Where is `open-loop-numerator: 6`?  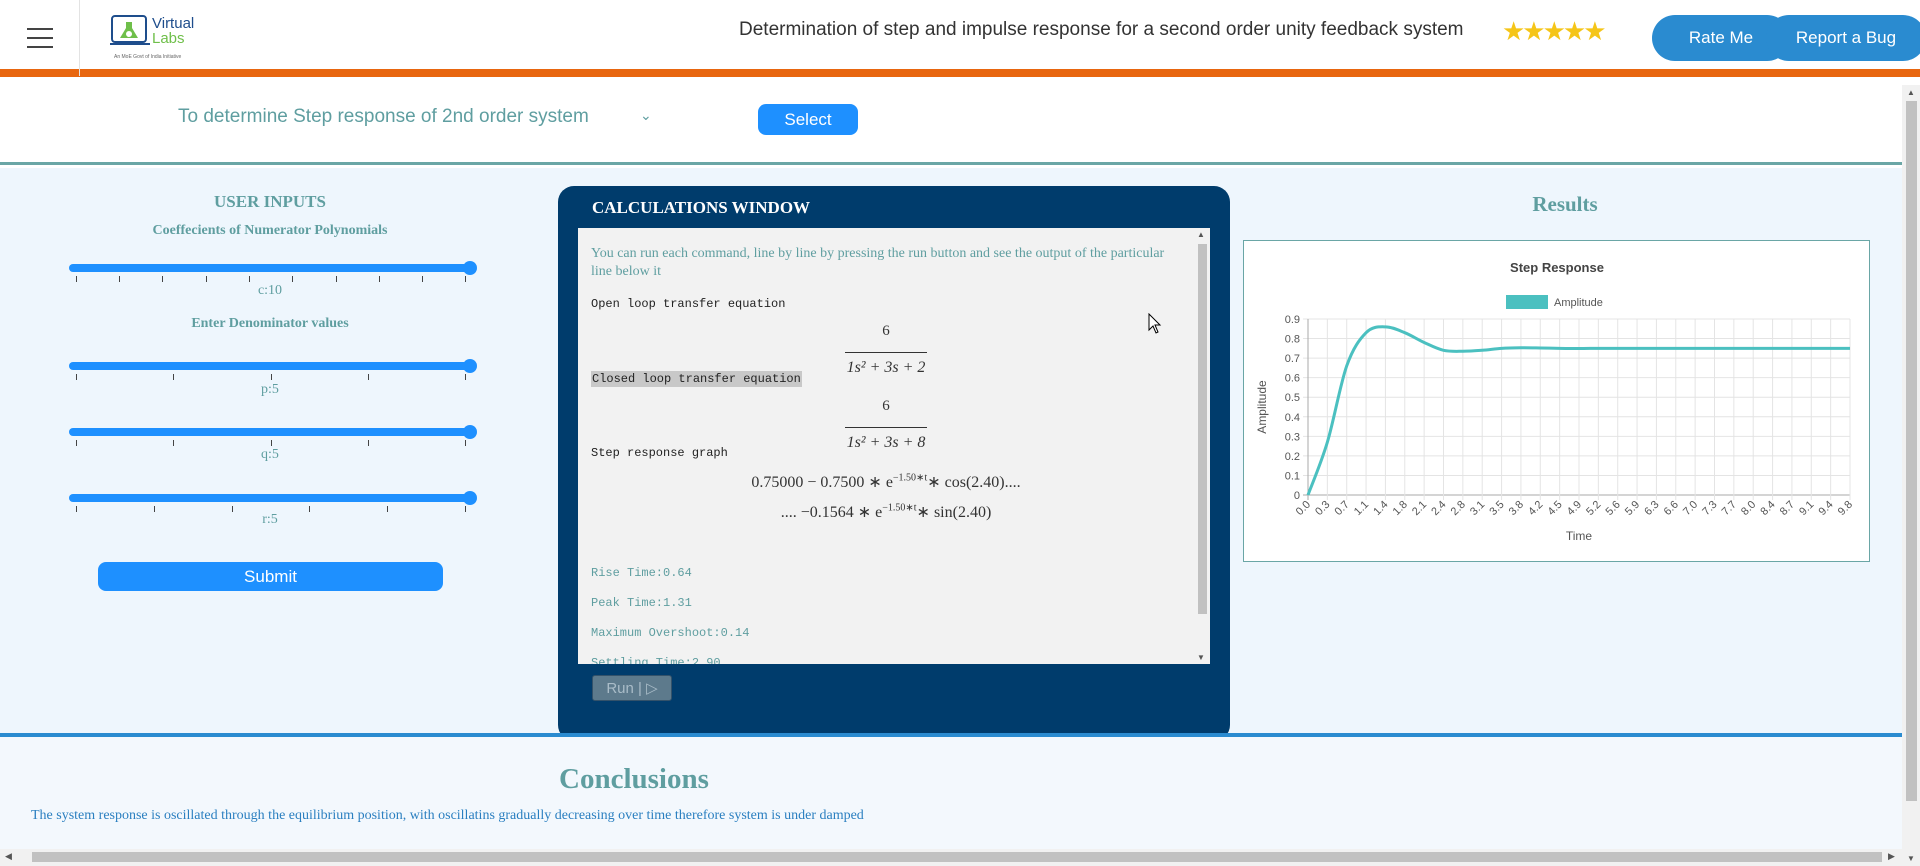 open-loop-numerator: 6 is located at coordinates (886, 331).